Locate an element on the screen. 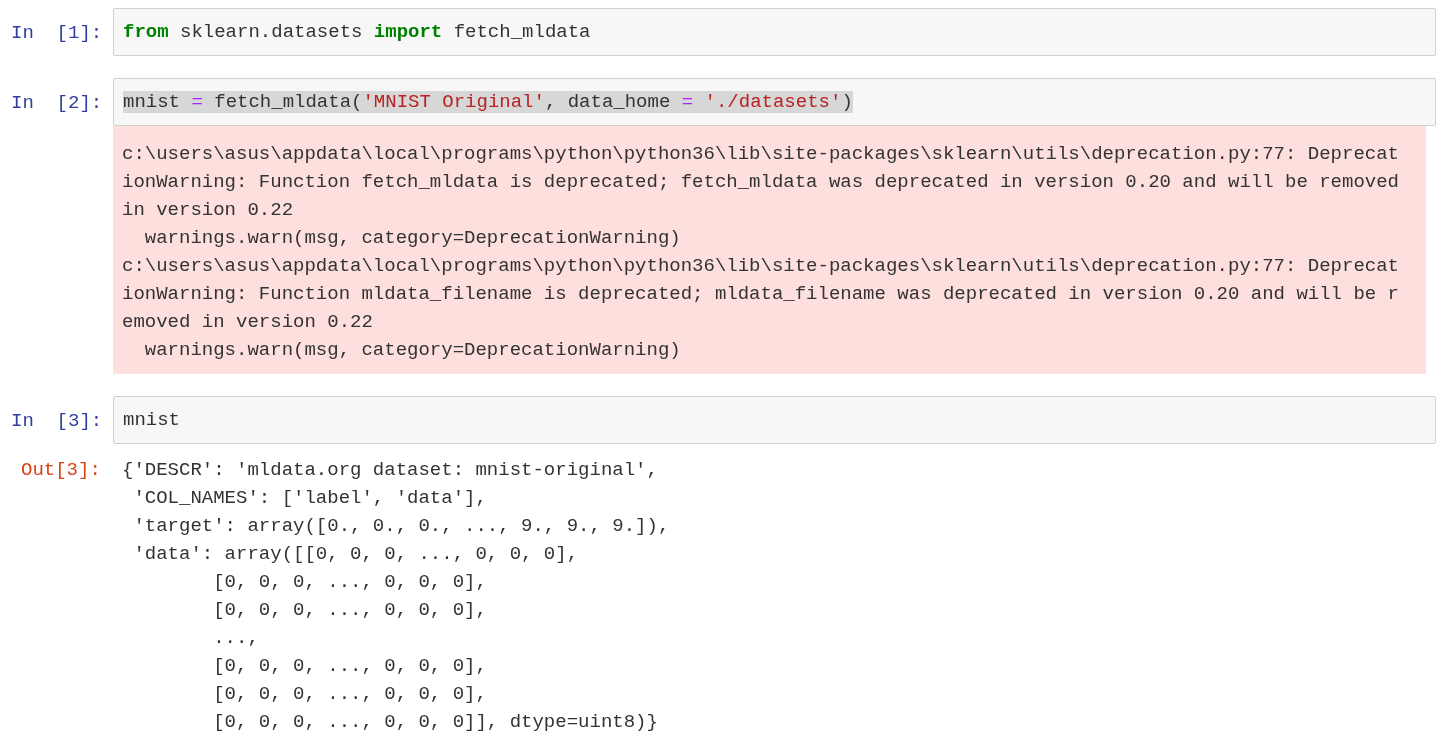  output-line: 'COL_NAMES': ['label', 'data'], is located at coordinates (310, 498).